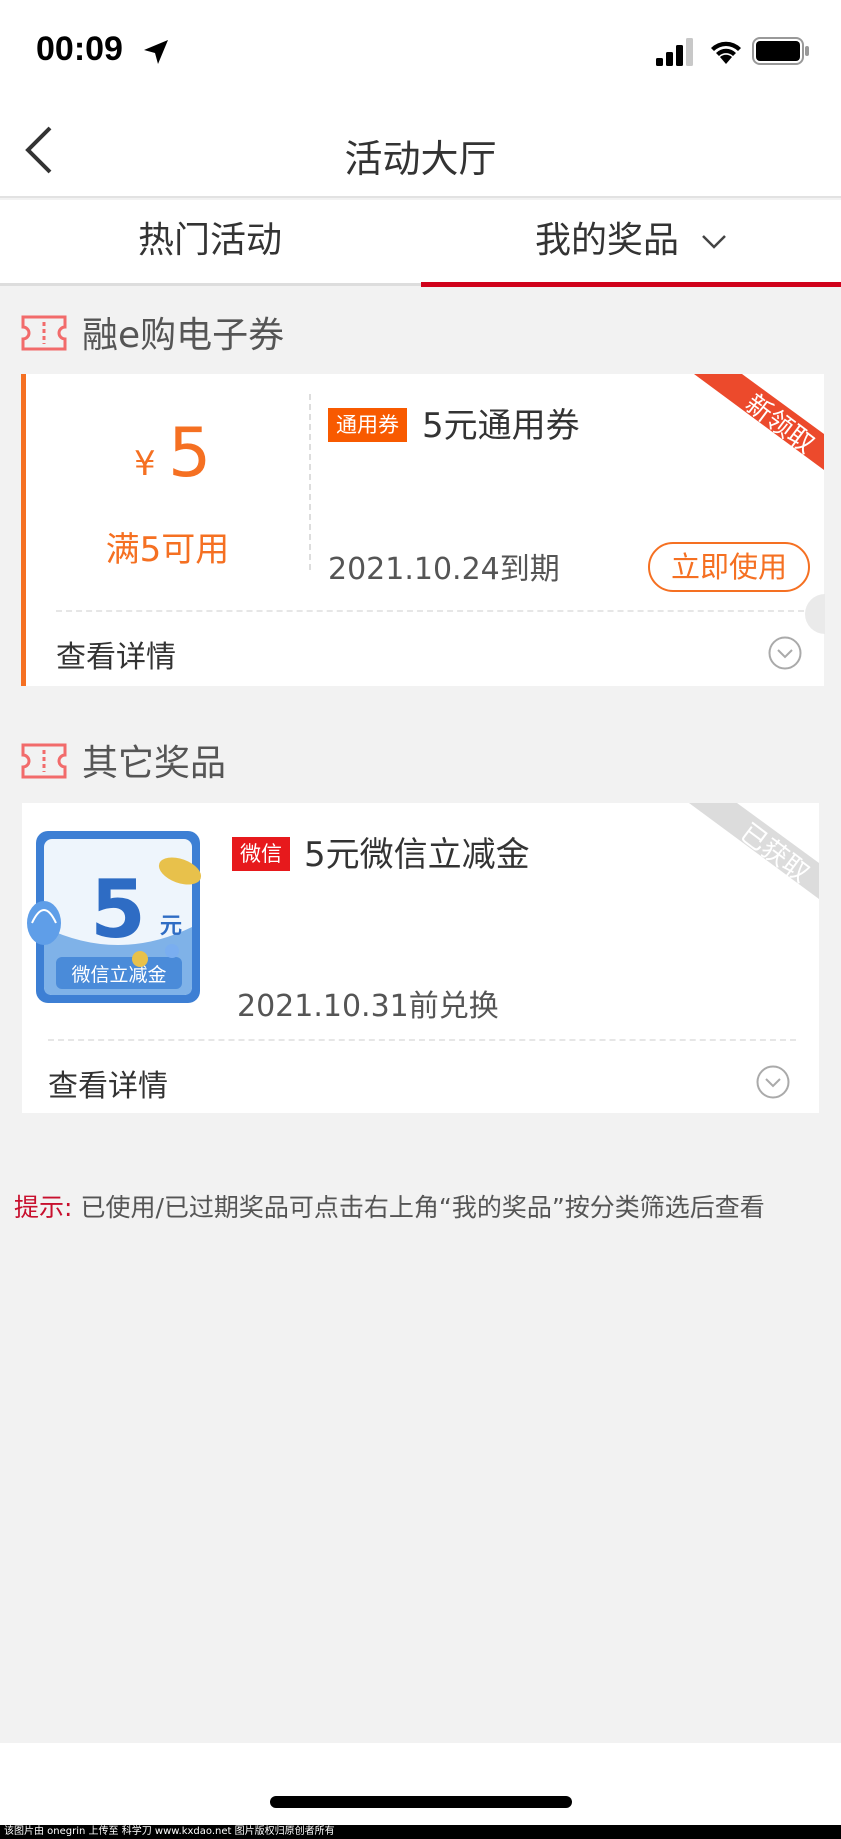  I want to click on location-arrow-icon, so click(156, 52).